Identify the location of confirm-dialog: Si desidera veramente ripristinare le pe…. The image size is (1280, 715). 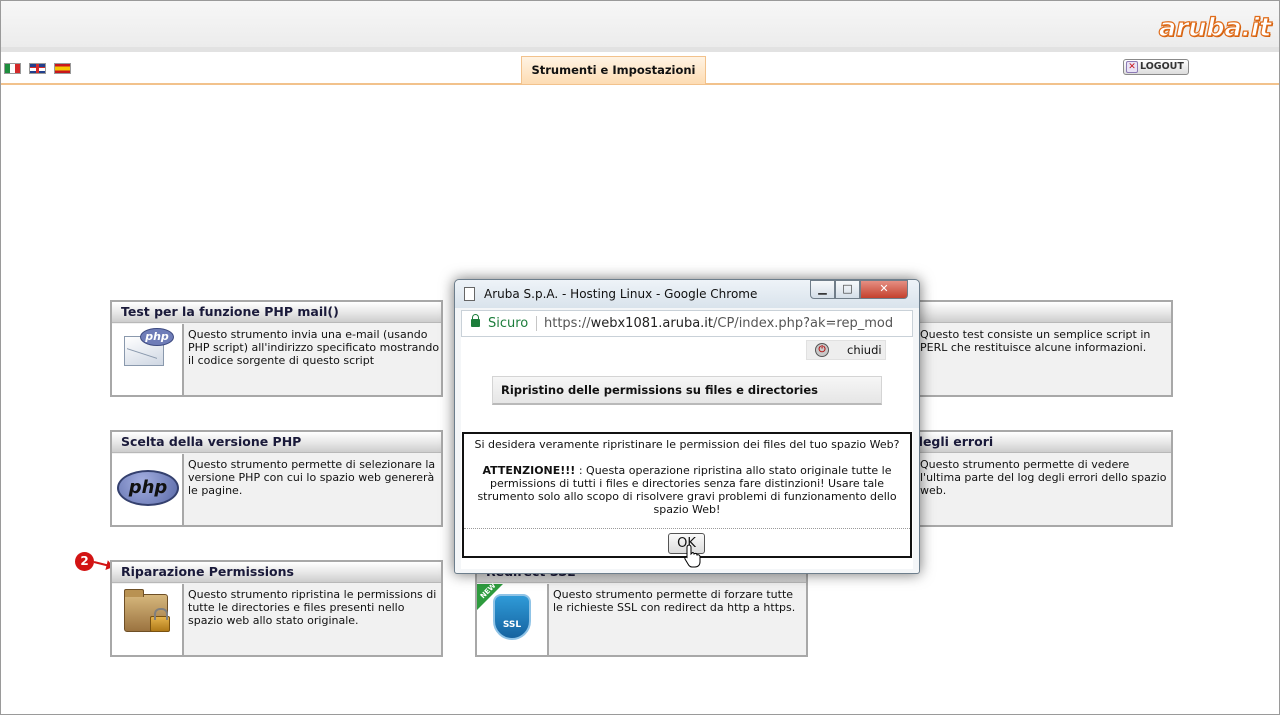
(687, 495).